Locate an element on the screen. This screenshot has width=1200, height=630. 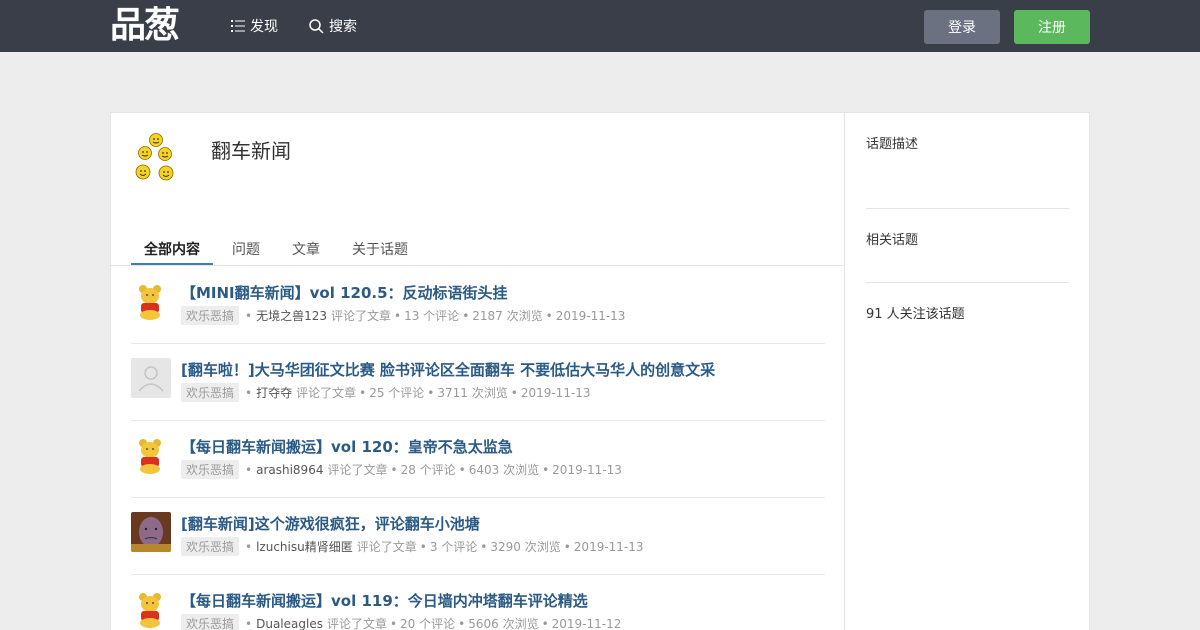
feed-item-title: [翻车啦！]大马华团征文比赛 脸书评论区全面翻车 不要低估大马华人的创意文采 is located at coordinates (448, 369).